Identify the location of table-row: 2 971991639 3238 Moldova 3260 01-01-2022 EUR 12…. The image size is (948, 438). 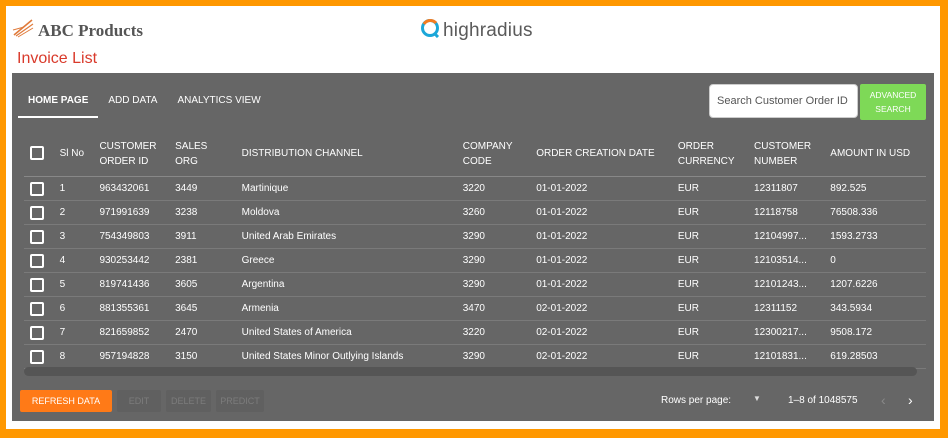
(475, 212).